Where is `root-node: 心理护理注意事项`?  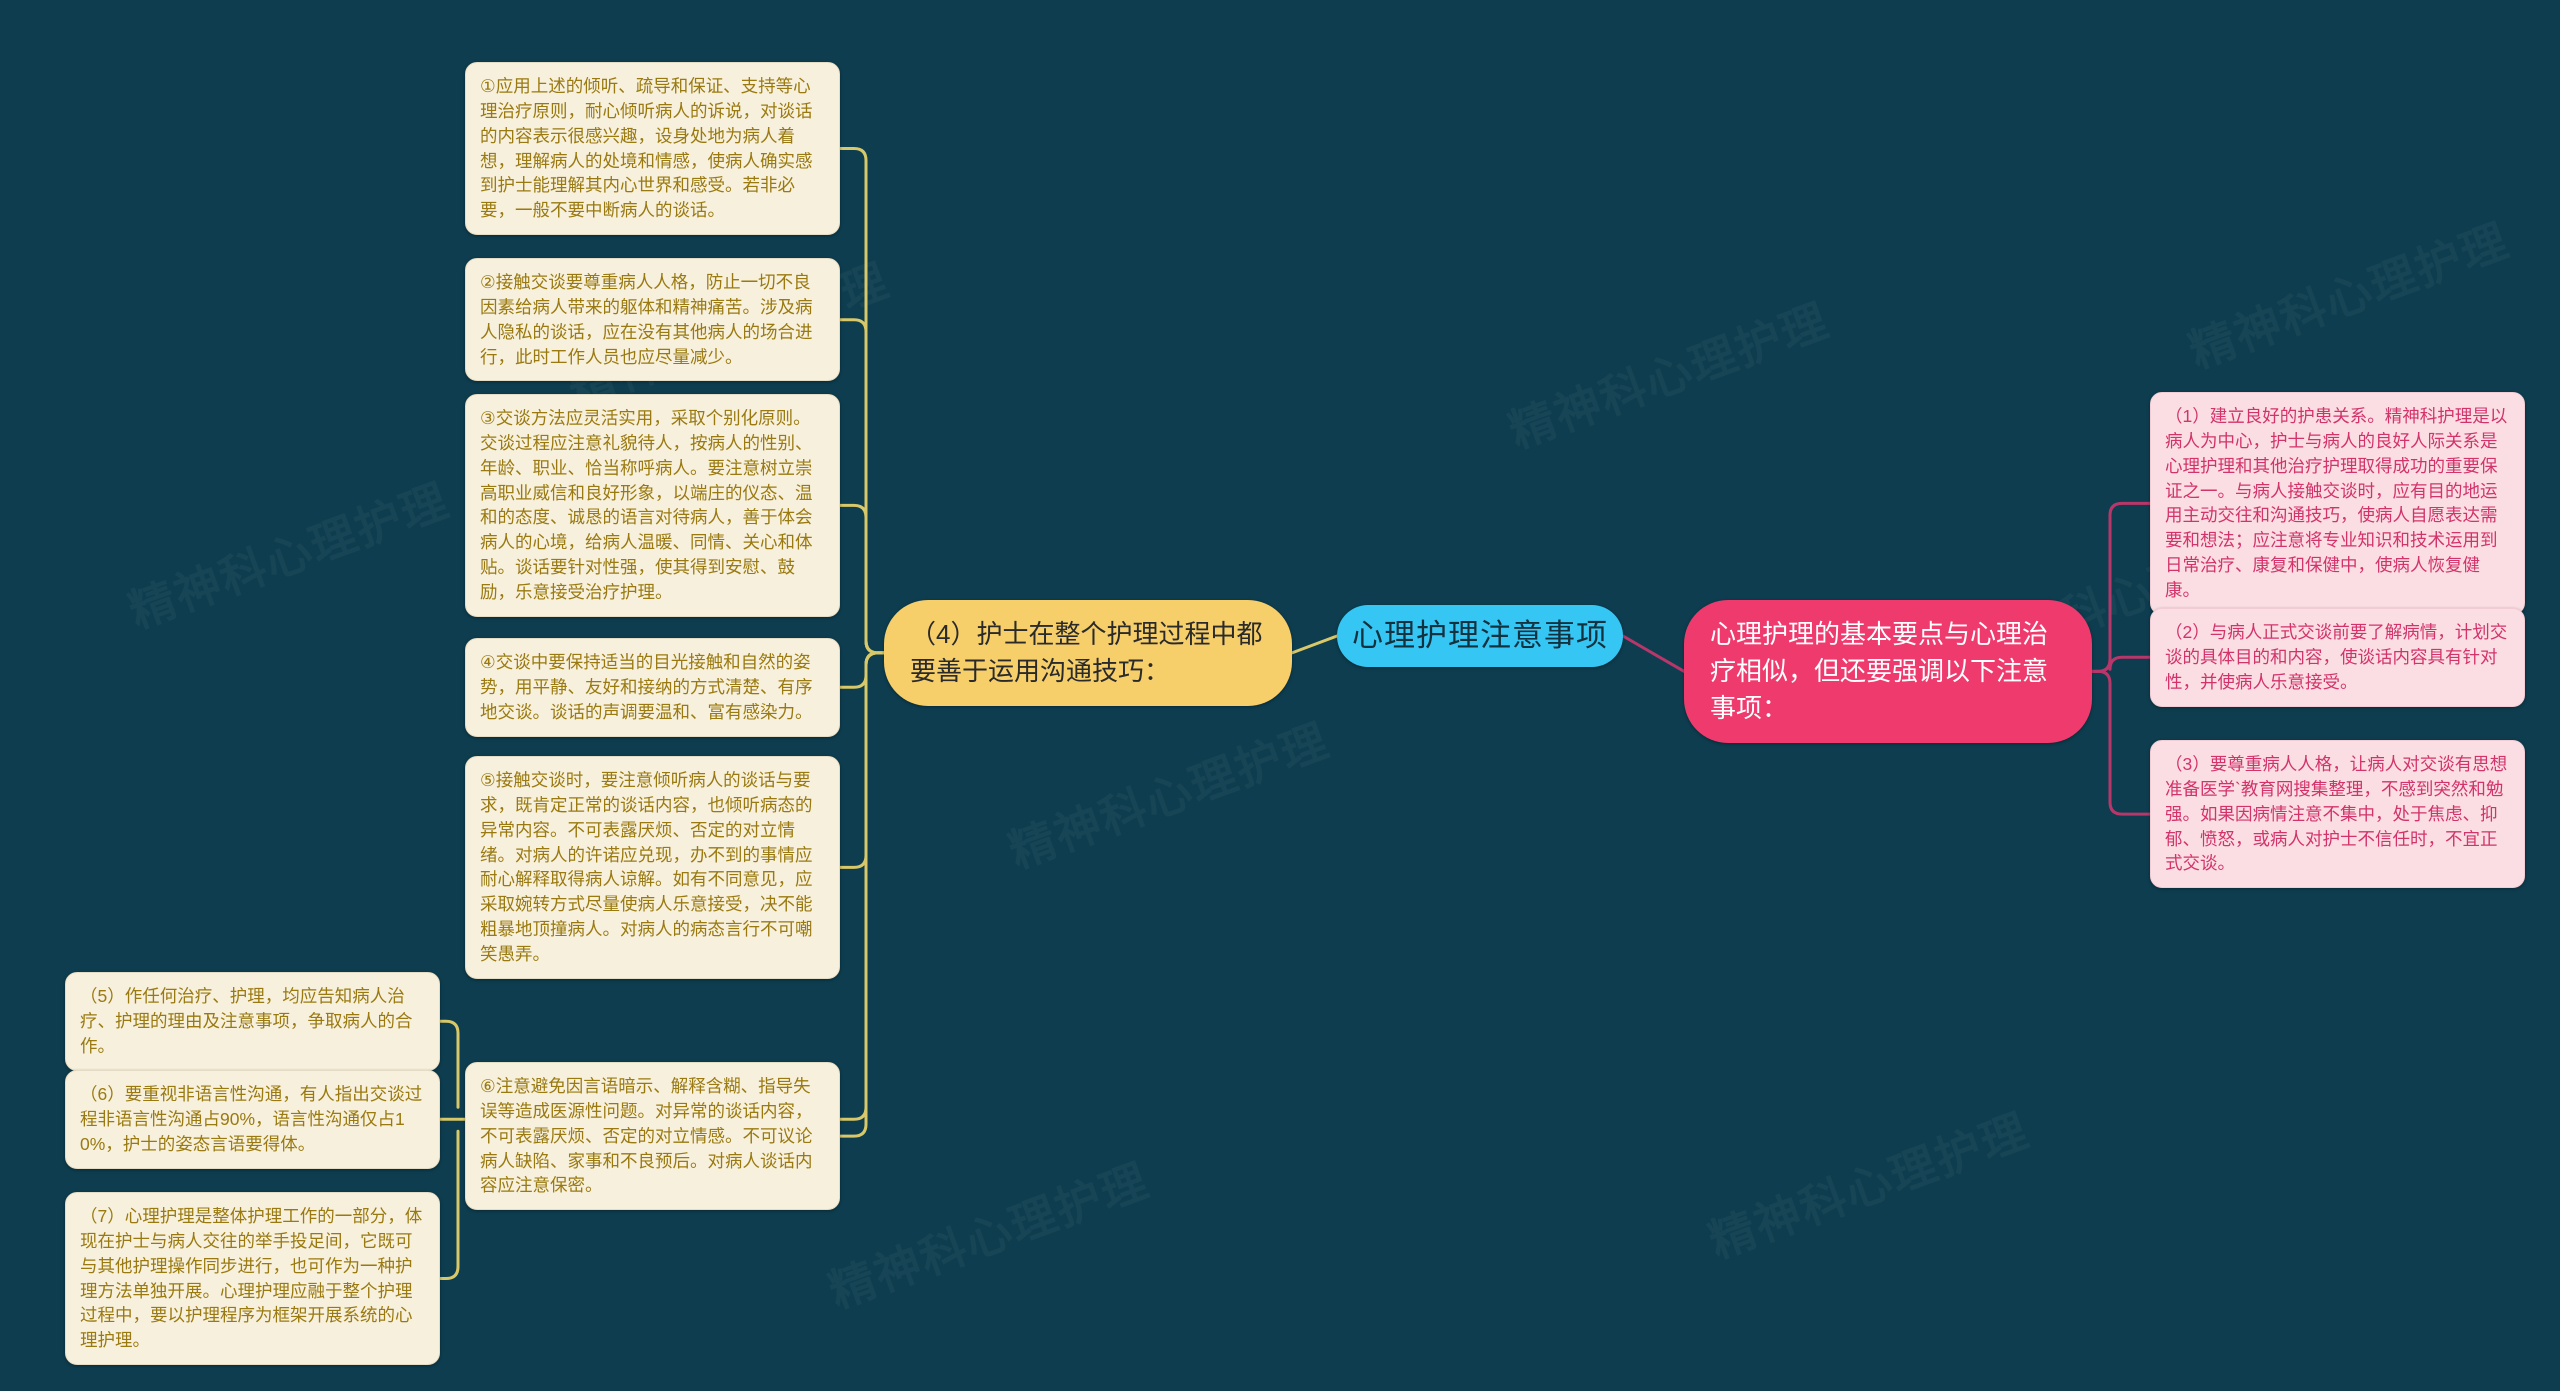 root-node: 心理护理注意事项 is located at coordinates (1480, 636).